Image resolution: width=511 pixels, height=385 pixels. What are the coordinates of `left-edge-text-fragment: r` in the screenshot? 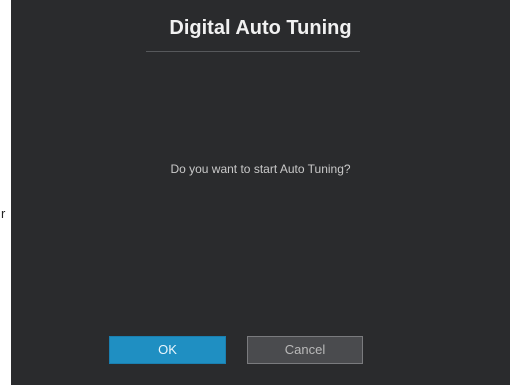 It's located at (3, 213).